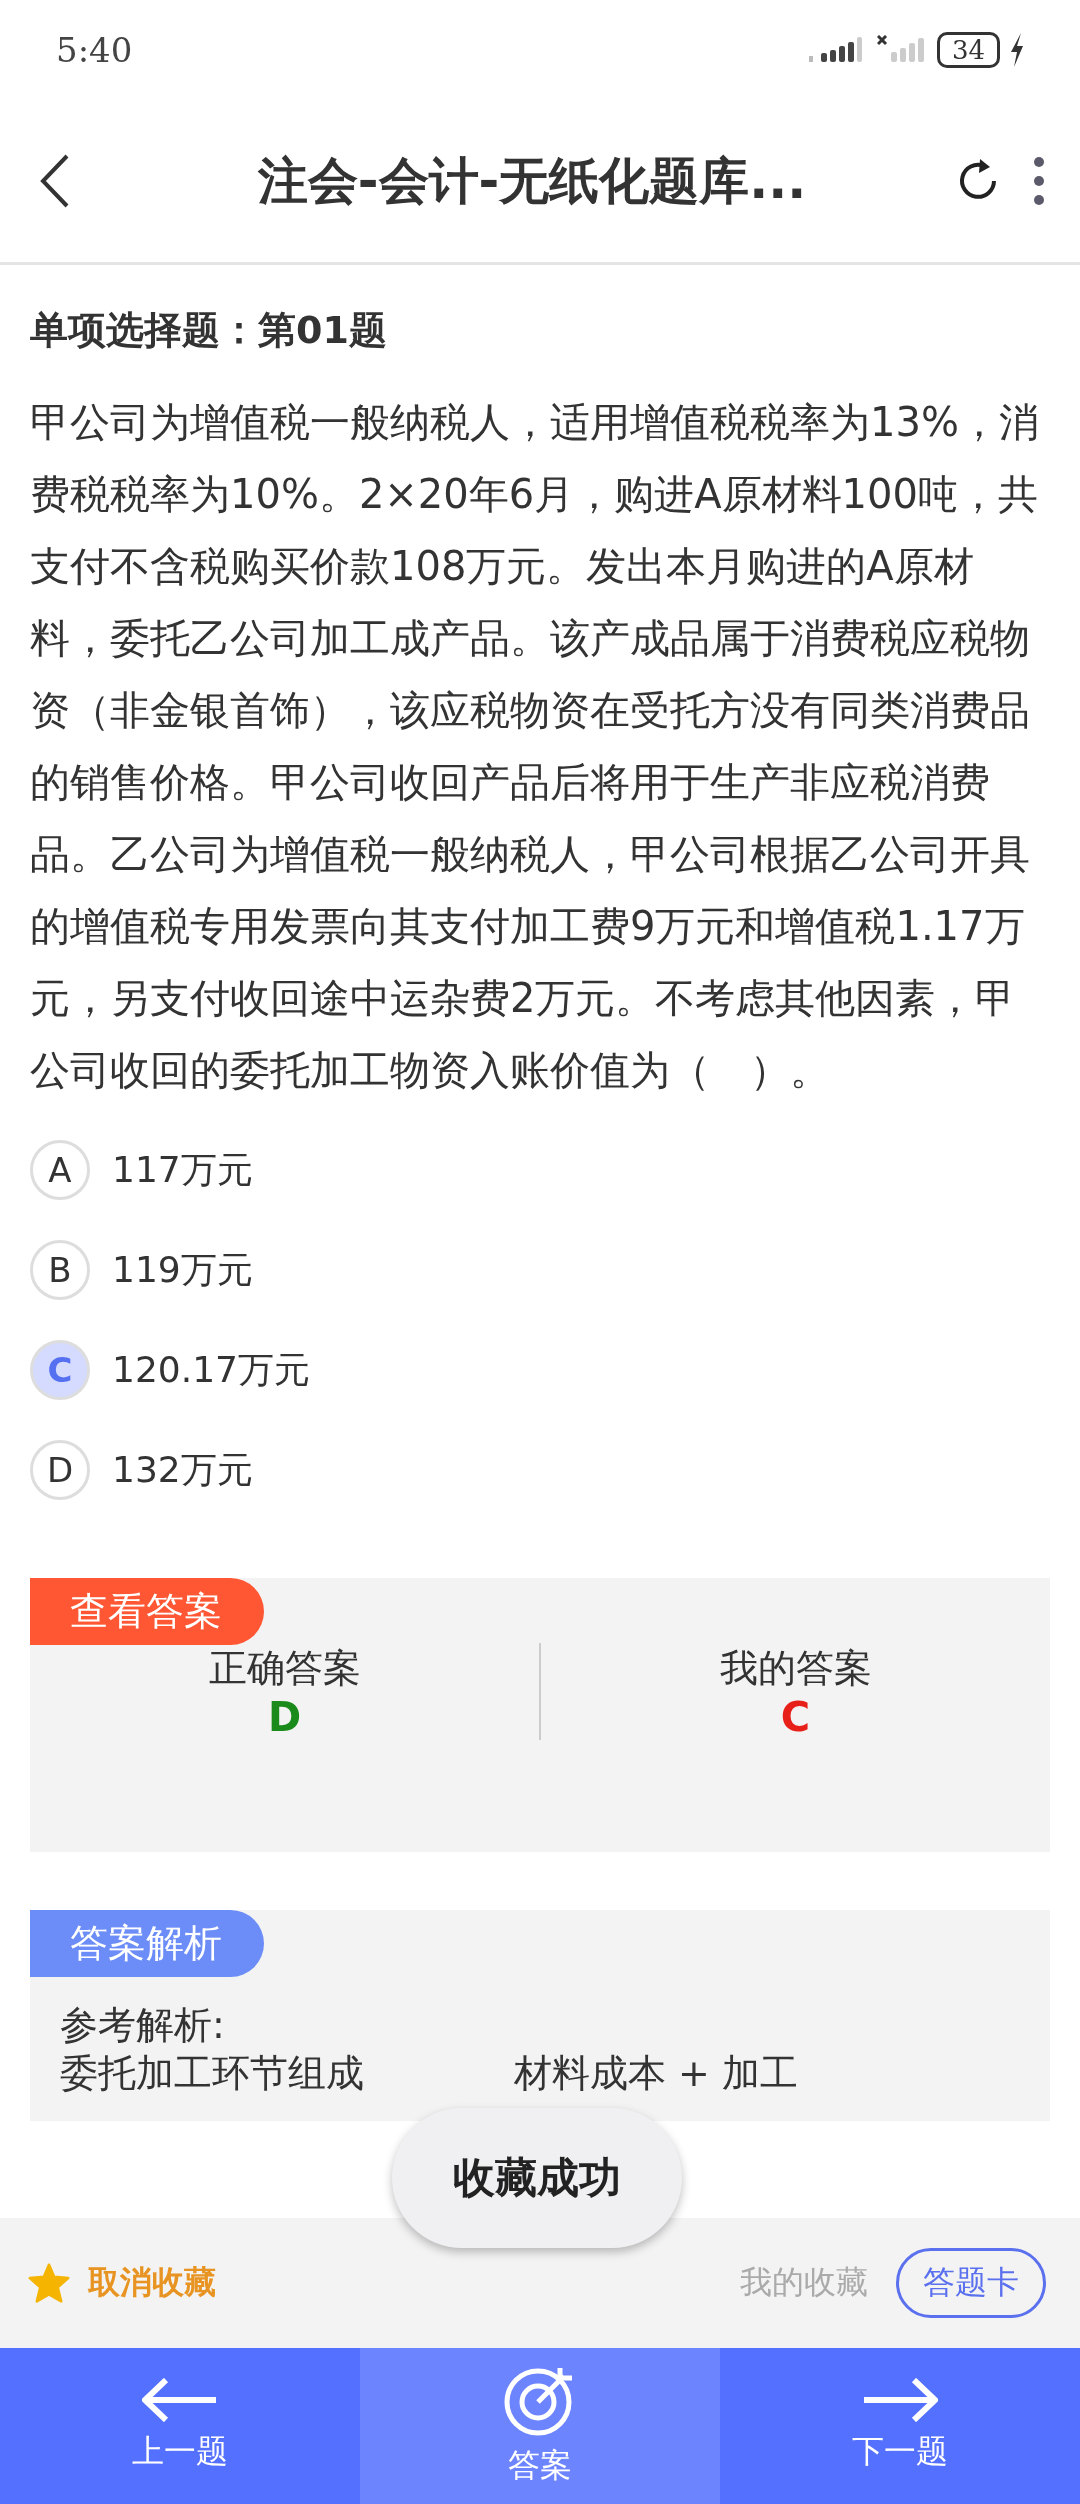 Image resolution: width=1080 pixels, height=2504 pixels. I want to click on nav-button: 上一题, so click(180, 2426).